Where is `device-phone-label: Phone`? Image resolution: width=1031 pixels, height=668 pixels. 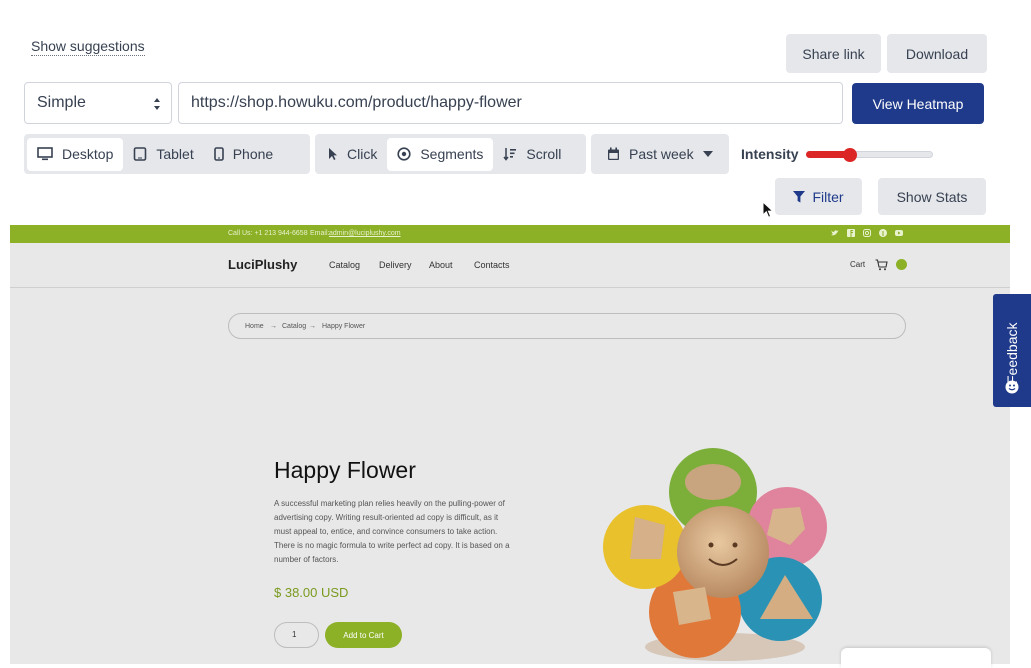
device-phone-label: Phone is located at coordinates (253, 154).